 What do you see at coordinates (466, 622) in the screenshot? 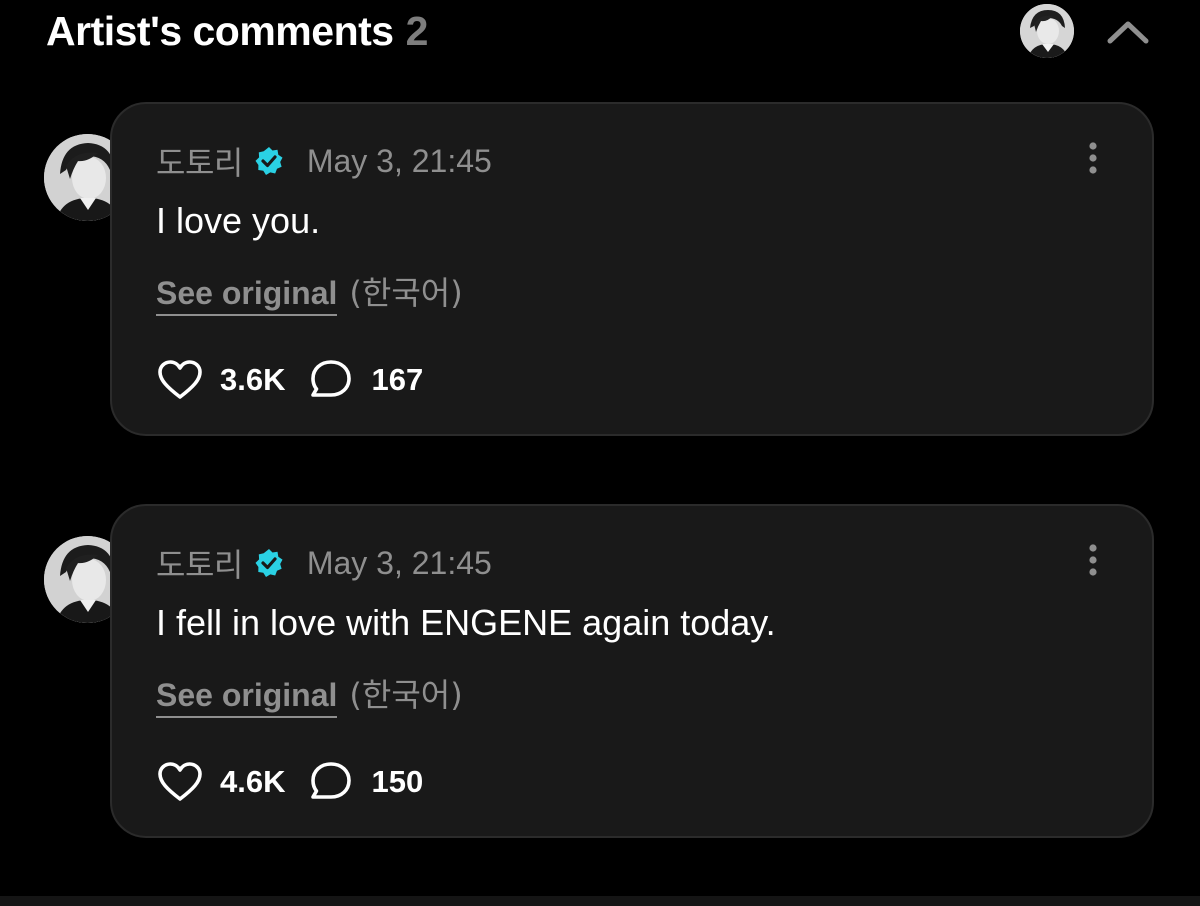
I see `comment-text: I fell in love with ENGENE again today.` at bounding box center [466, 622].